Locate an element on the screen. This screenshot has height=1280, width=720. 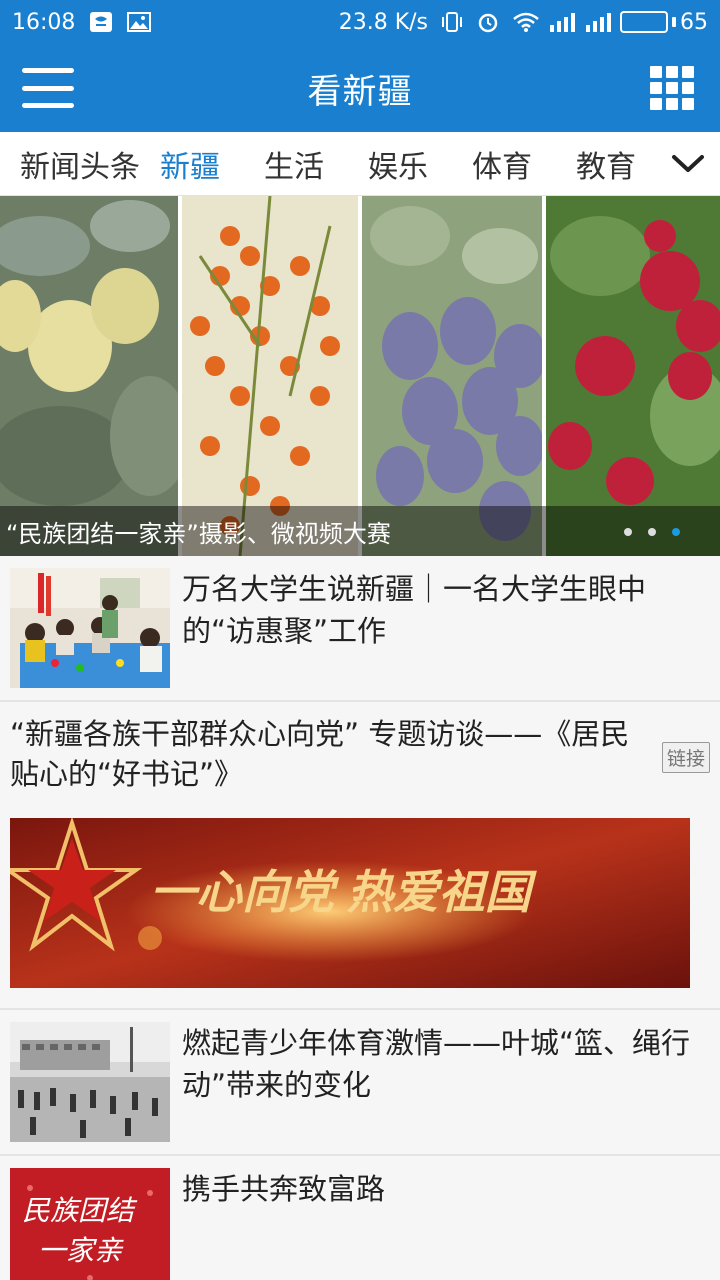
app-title: 看新疆 is located at coordinates (360, 91).